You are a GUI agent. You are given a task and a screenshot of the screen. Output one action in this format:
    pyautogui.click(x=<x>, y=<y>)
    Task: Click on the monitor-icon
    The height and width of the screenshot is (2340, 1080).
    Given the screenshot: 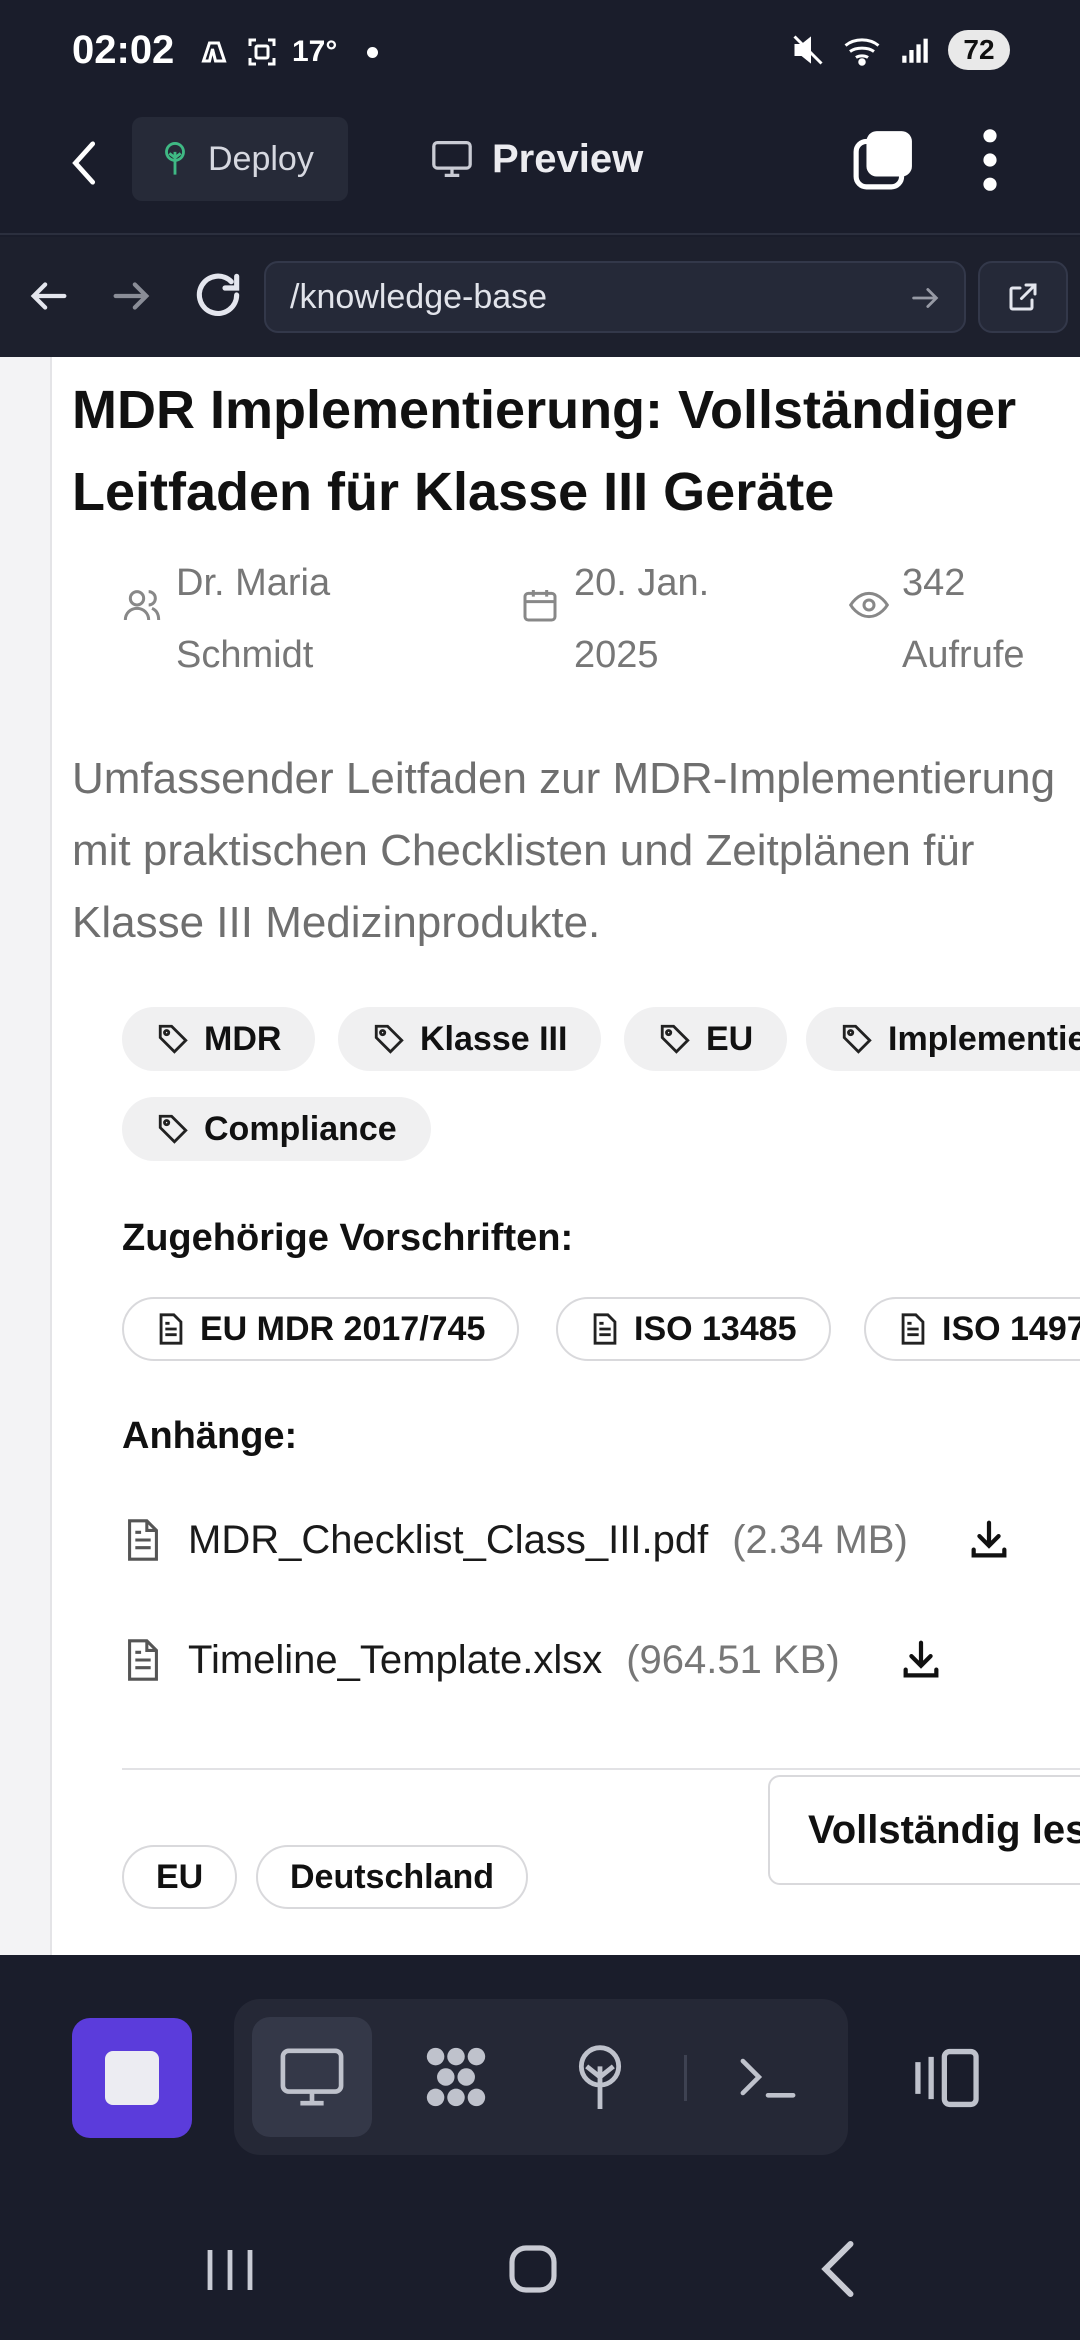 What is the action you would take?
    pyautogui.click(x=312, y=2077)
    